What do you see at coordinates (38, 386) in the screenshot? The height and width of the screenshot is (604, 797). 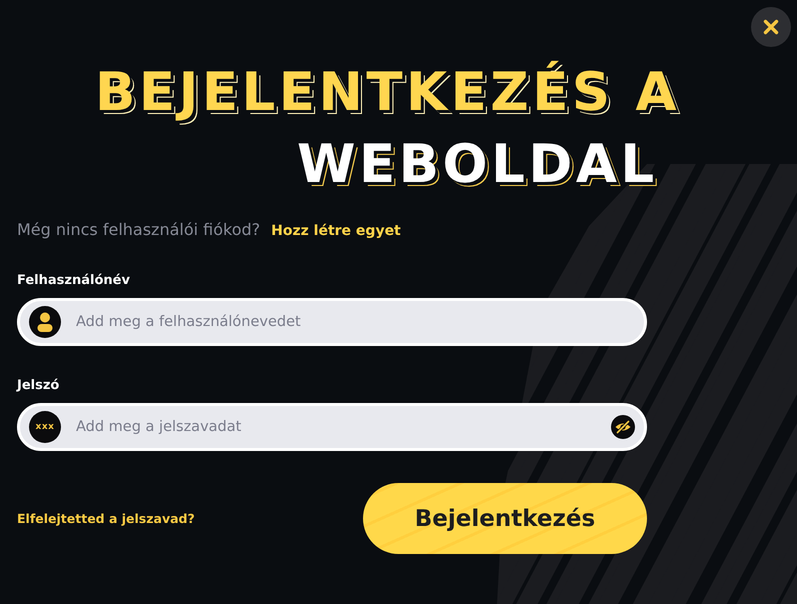 I see `field-label: Jelszó` at bounding box center [38, 386].